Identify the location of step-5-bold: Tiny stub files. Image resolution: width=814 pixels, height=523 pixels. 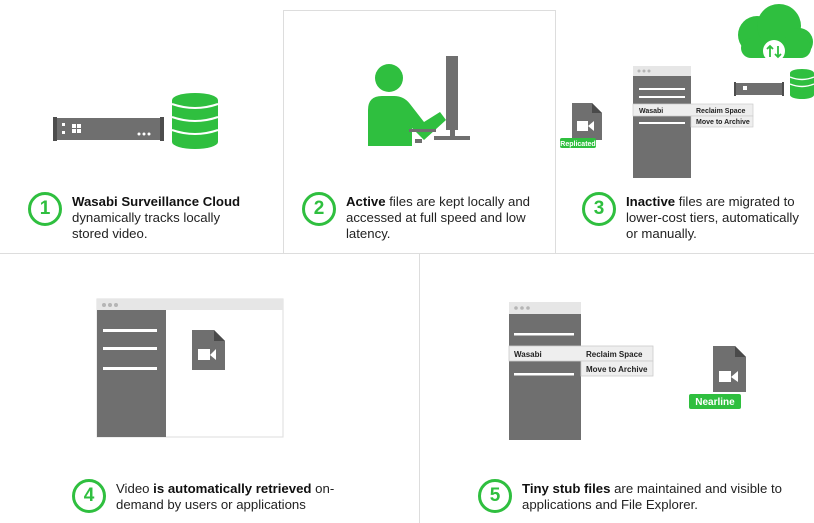
(566, 488).